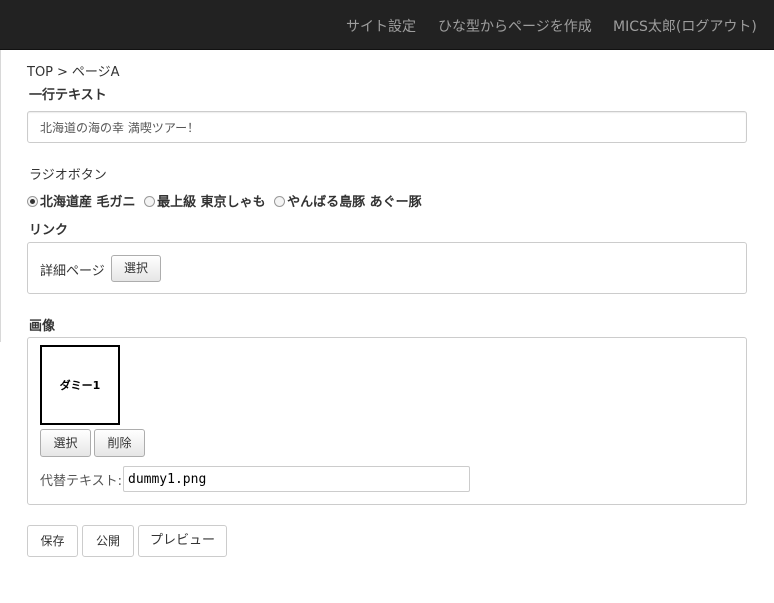  Describe the element at coordinates (95, 72) in the screenshot. I see `breadcrumb-current: ページA` at that location.